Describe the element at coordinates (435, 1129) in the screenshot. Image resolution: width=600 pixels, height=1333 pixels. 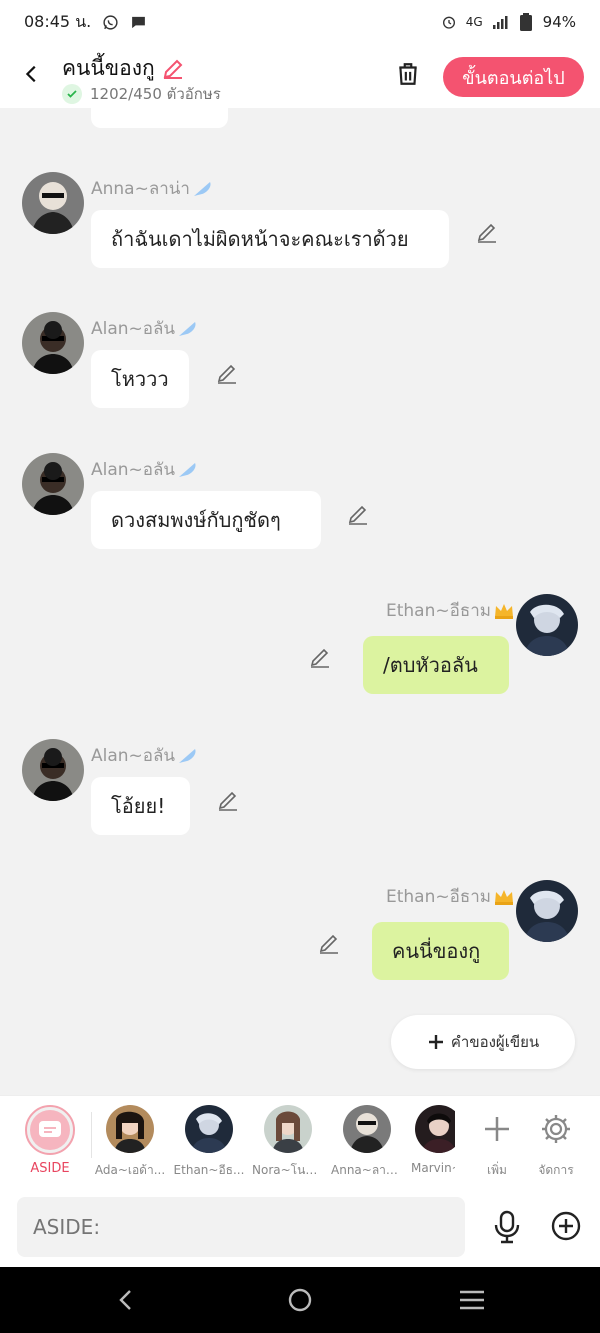
I see `marvin-avatar` at that location.